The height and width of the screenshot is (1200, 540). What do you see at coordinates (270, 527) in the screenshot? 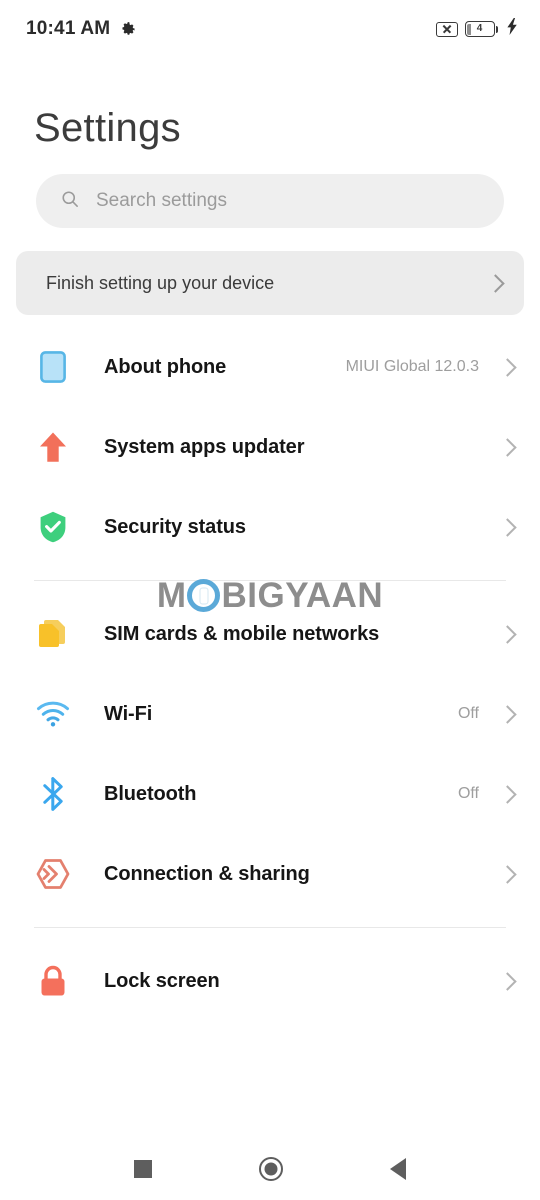
I see `list-item-security-status: Security status` at bounding box center [270, 527].